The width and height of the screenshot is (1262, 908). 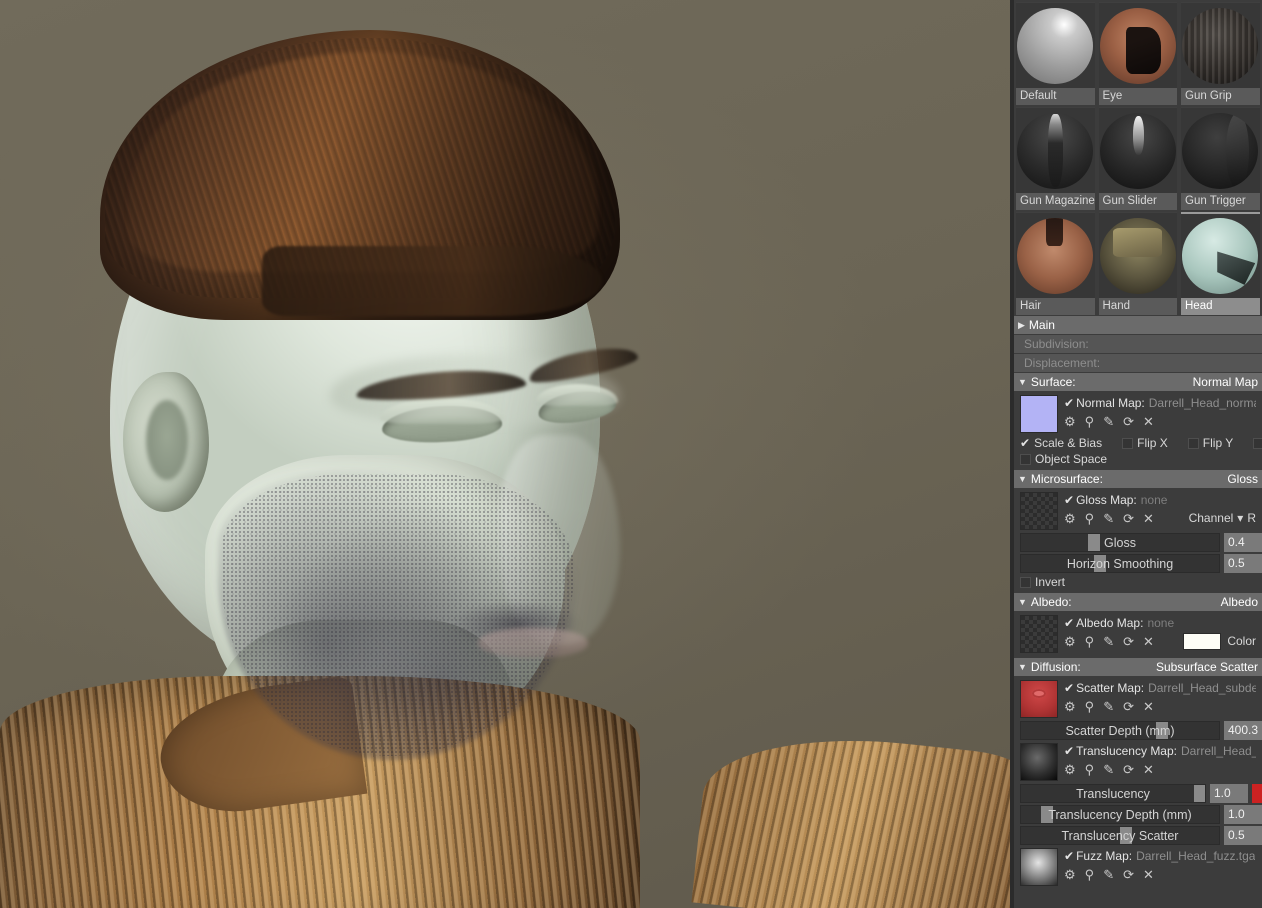 What do you see at coordinates (1069, 688) in the screenshot?
I see `scatter-map-checkbox: ✔` at bounding box center [1069, 688].